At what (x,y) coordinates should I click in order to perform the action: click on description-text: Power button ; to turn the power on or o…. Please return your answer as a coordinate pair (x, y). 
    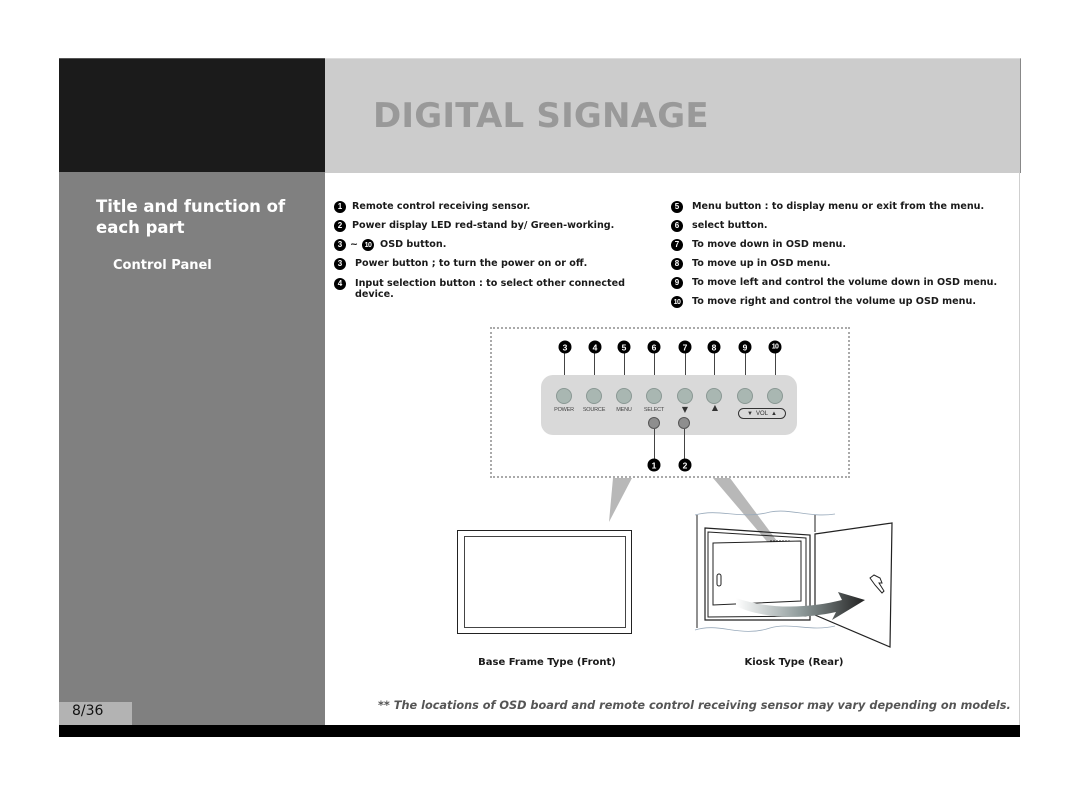
    Looking at the image, I should click on (471, 263).